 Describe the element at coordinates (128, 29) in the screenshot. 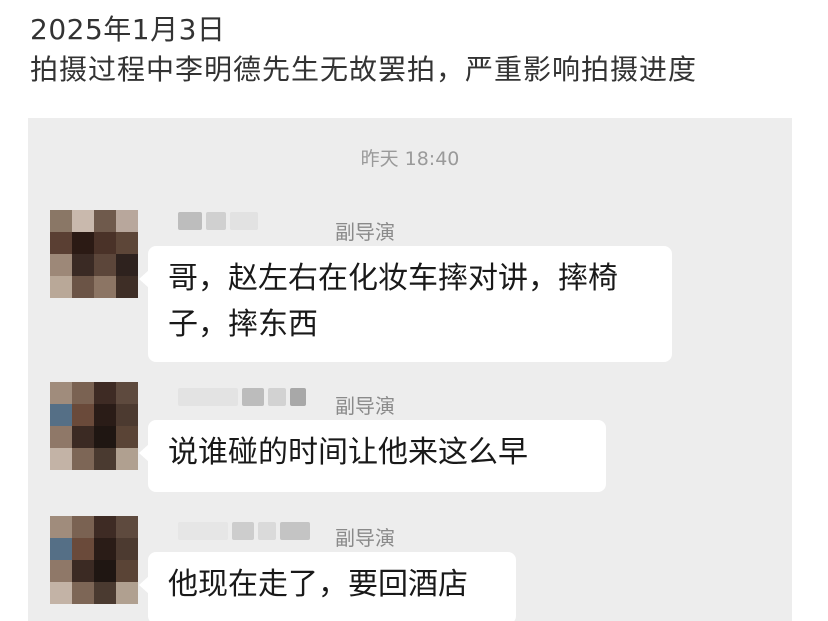

I see `post-date: 2025年1月3日` at that location.